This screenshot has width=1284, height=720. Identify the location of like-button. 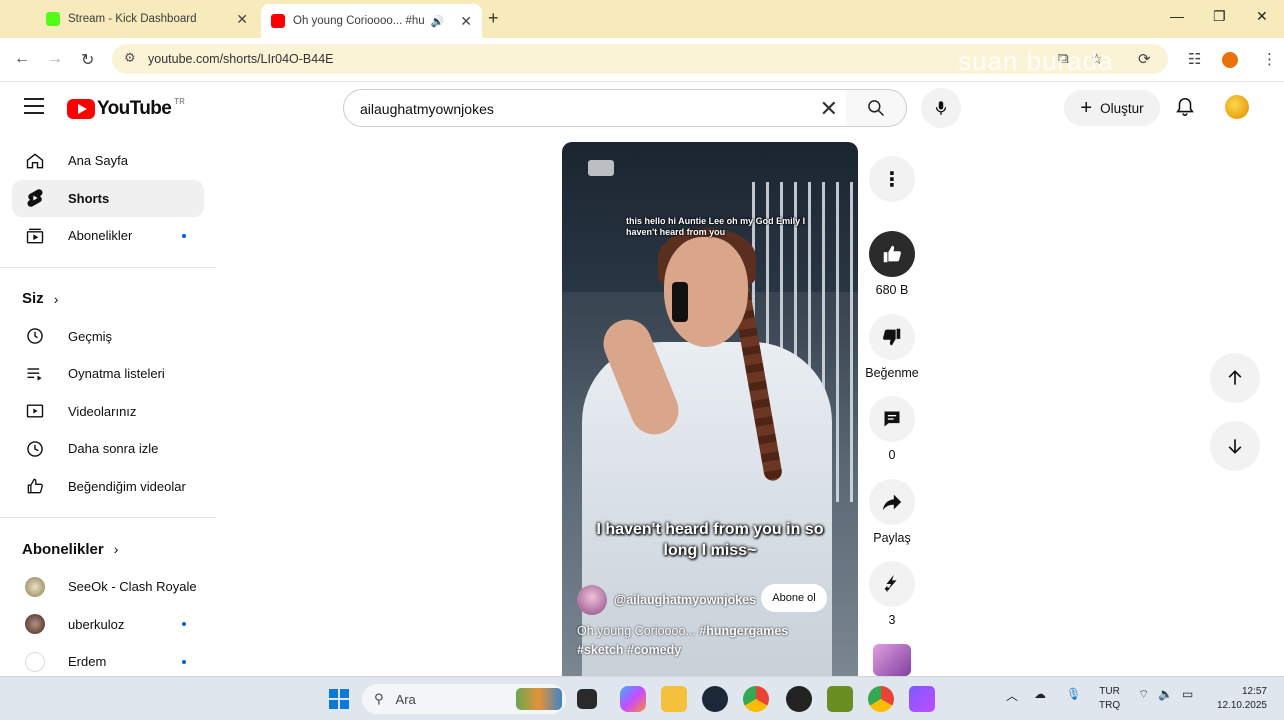
(892, 254).